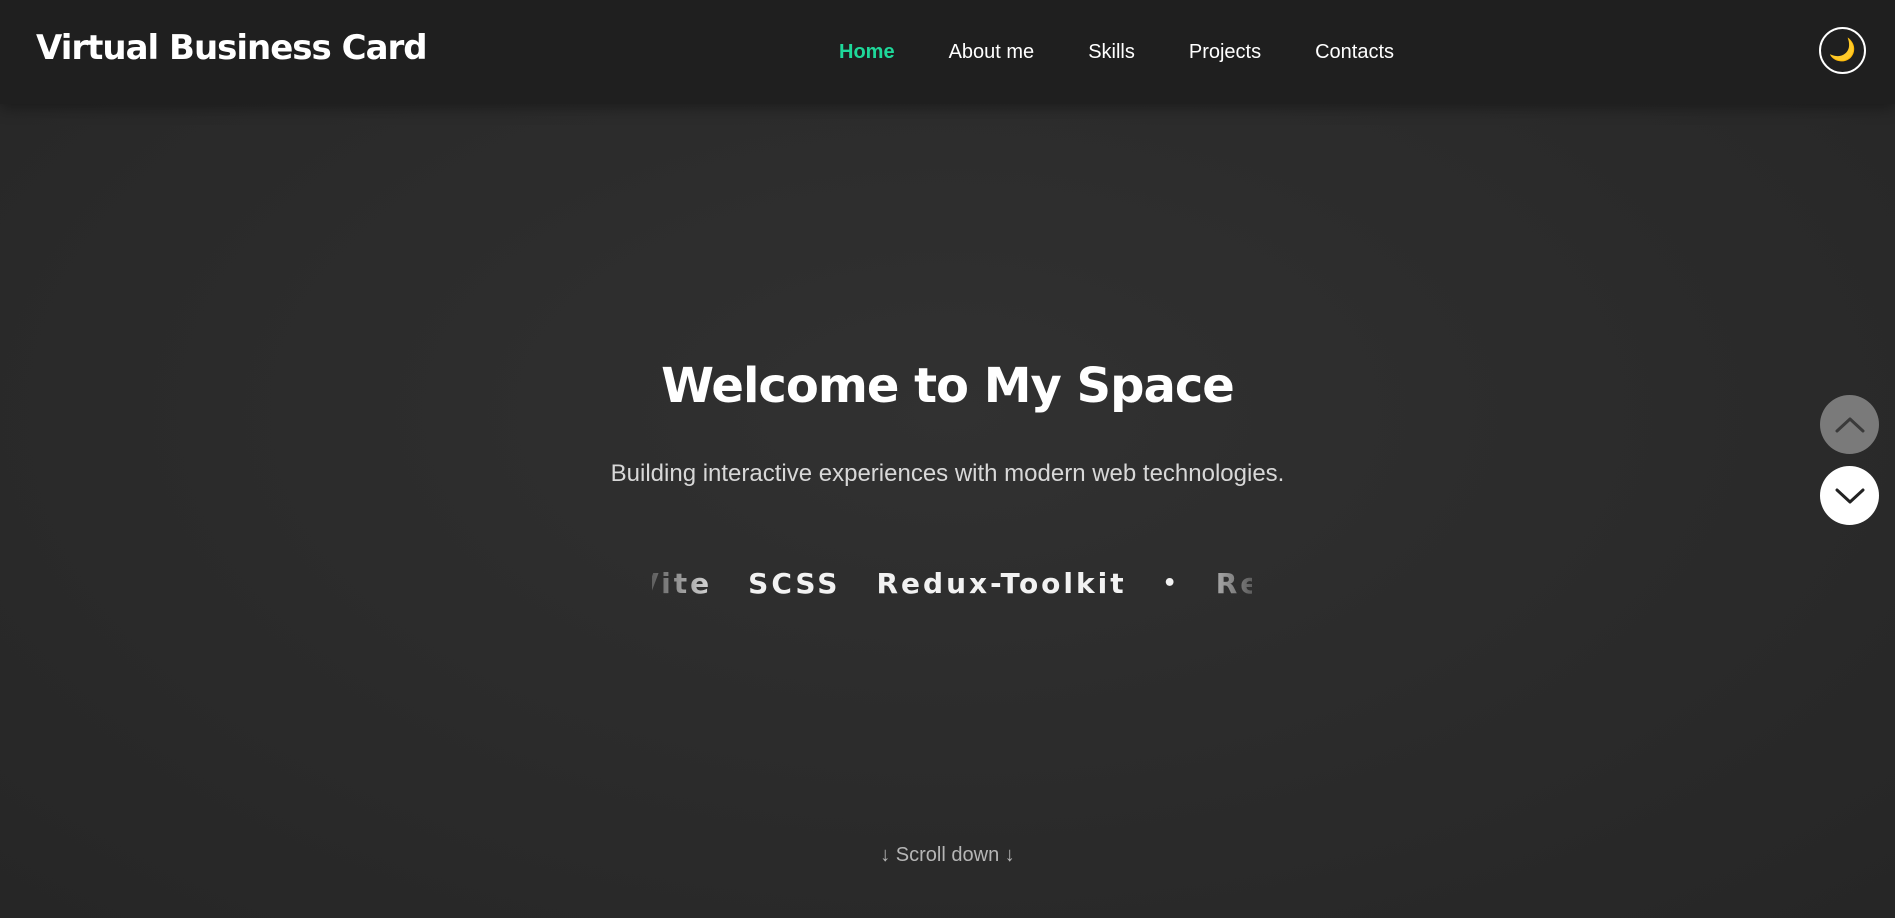 This screenshot has height=918, width=1895. What do you see at coordinates (682, 583) in the screenshot?
I see `ticker-item: Vite` at bounding box center [682, 583].